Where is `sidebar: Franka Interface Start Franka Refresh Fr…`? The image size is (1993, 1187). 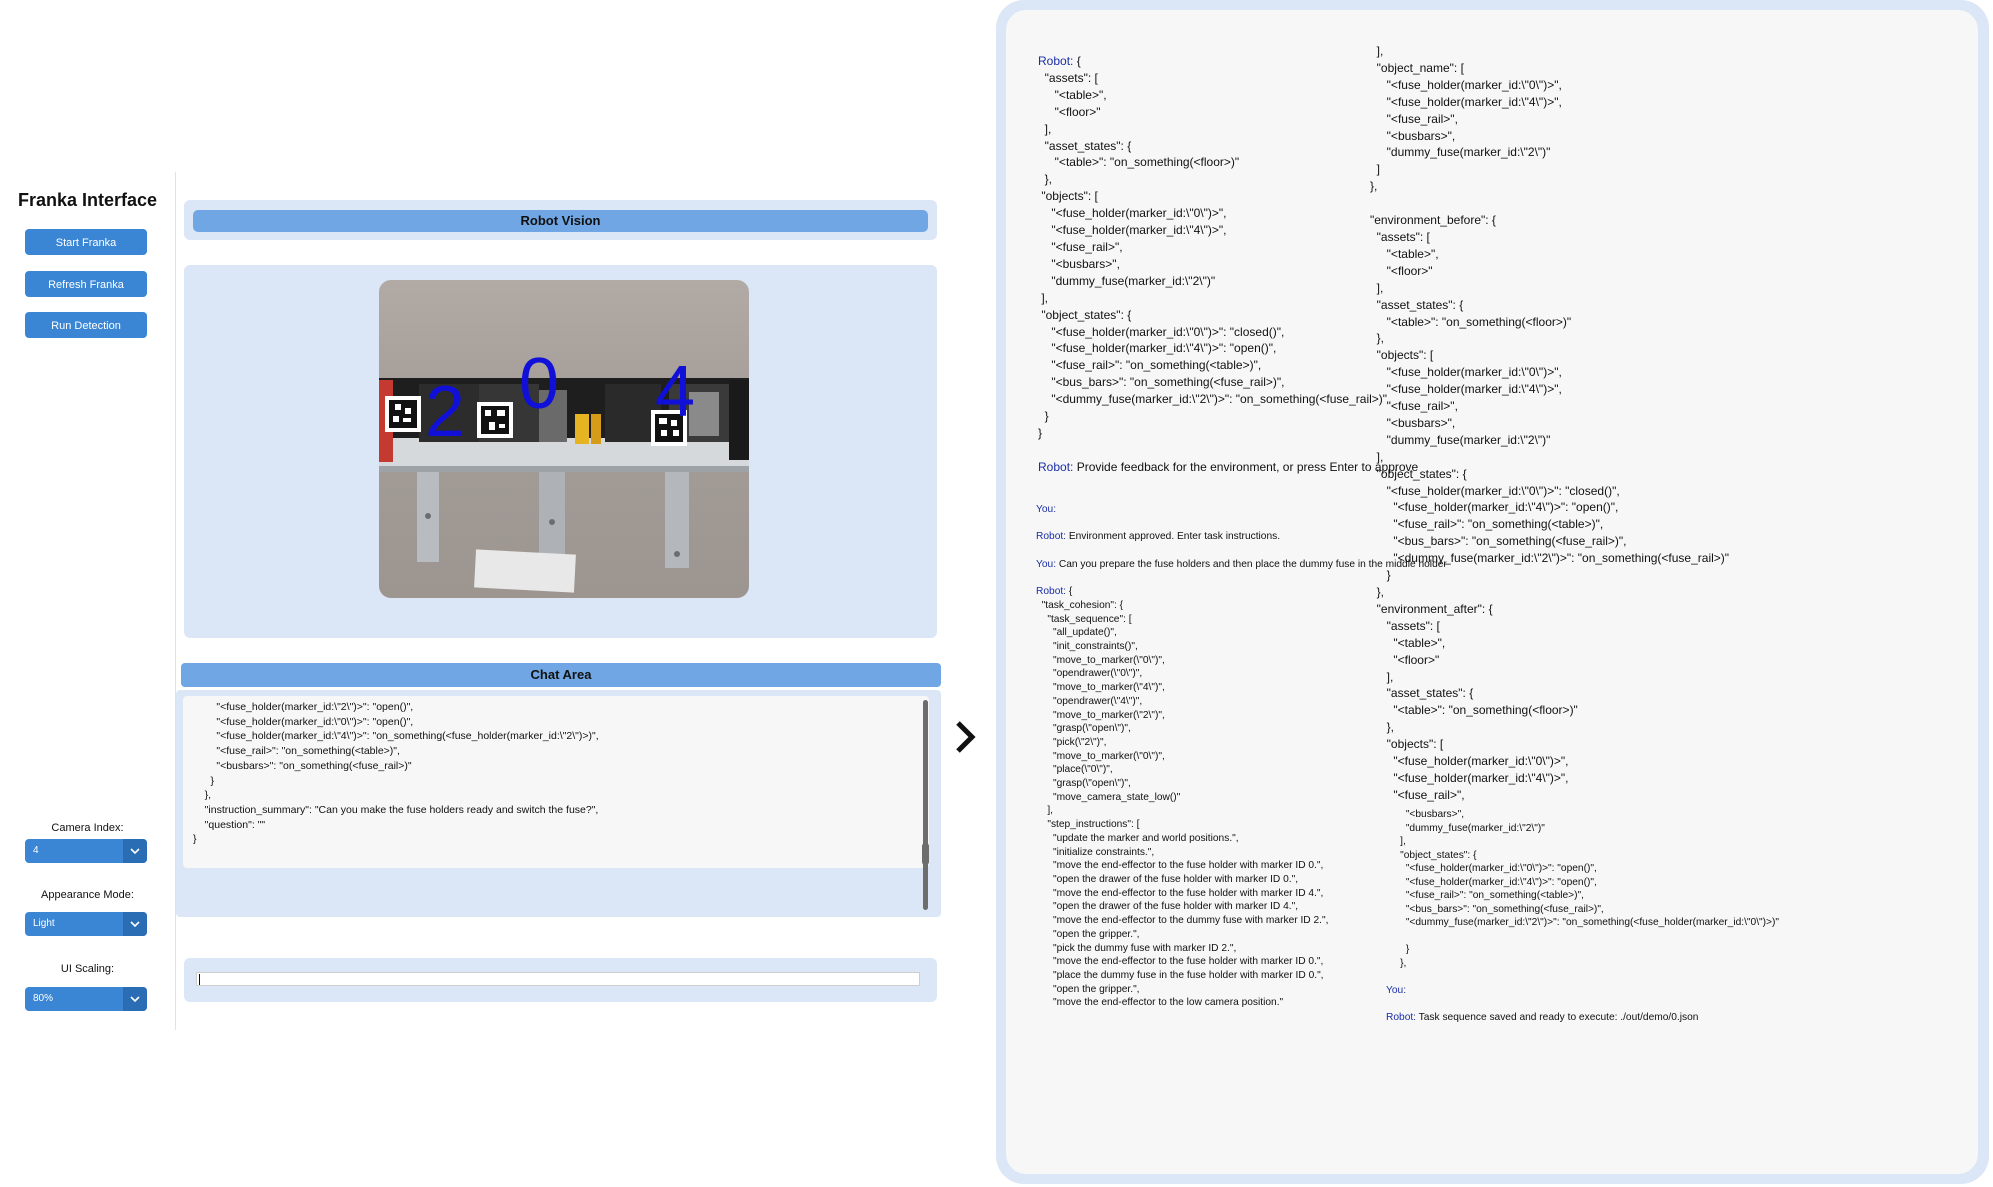 sidebar: Franka Interface Start Franka Refresh Fr… is located at coordinates (88, 601).